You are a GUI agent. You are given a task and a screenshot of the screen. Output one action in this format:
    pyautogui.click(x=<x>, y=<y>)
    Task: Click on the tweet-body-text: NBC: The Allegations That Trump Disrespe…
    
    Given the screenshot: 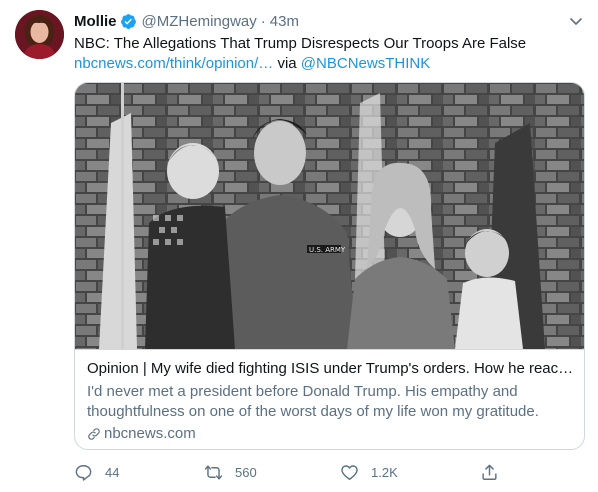 What is the action you would take?
    pyautogui.click(x=300, y=43)
    